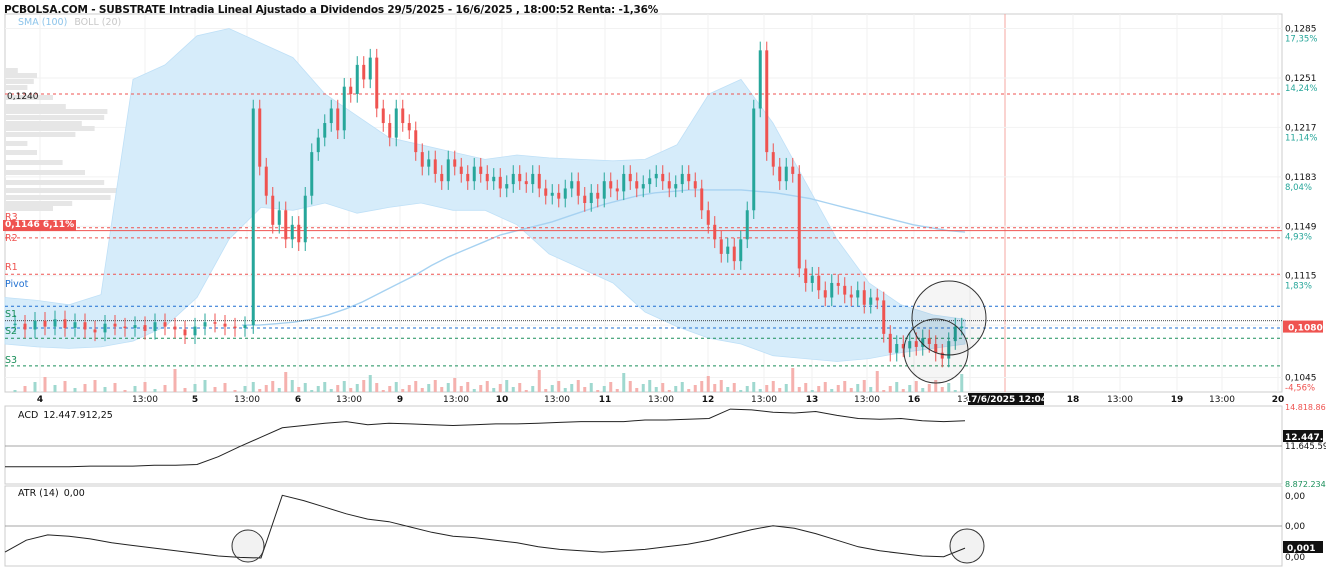 The image size is (1326, 571). What do you see at coordinates (1298, 188) in the screenshot?
I see `price-axis-pct: 8,04%` at bounding box center [1298, 188].